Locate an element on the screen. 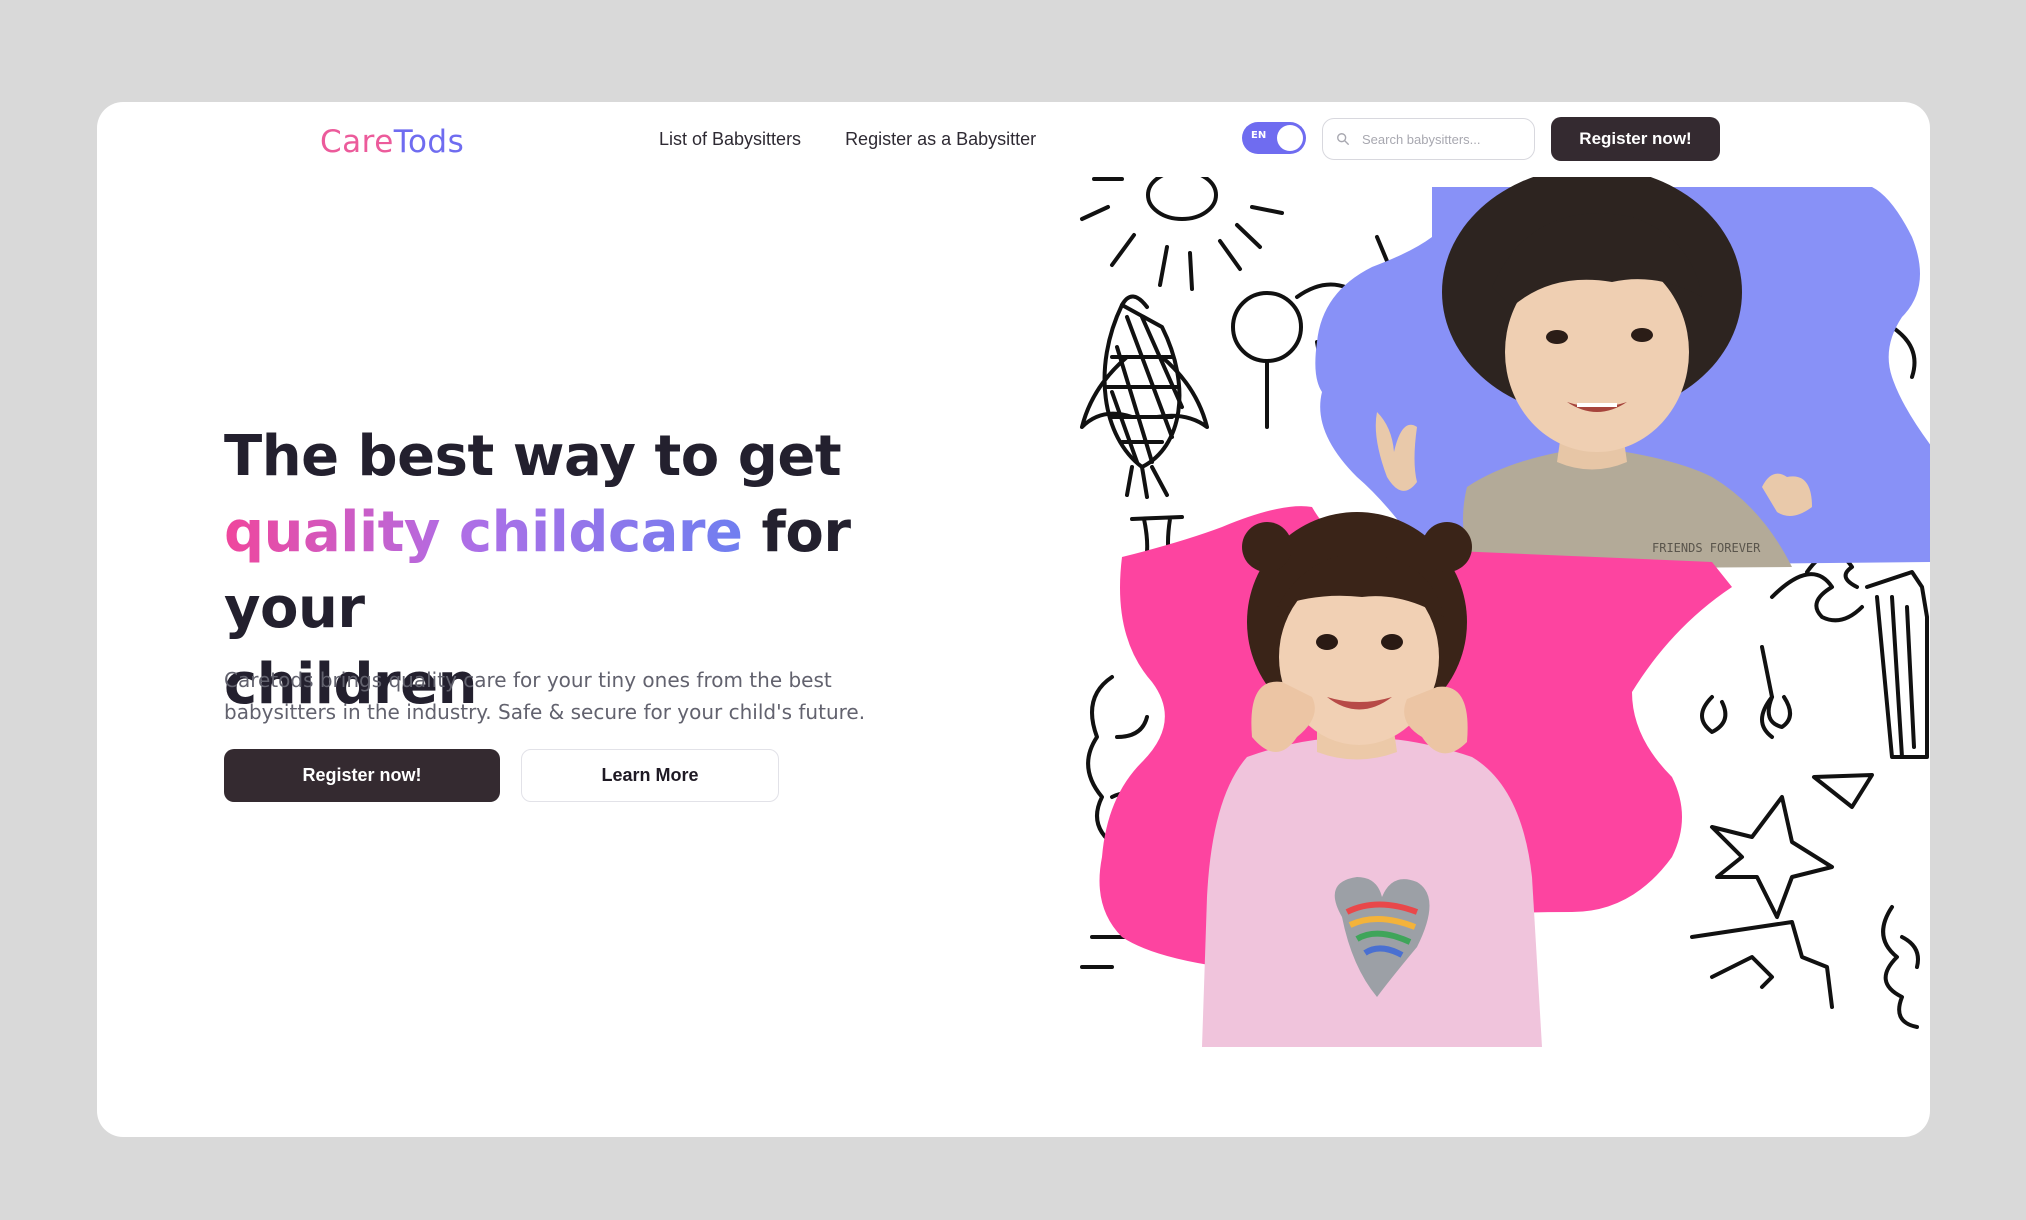  brand-logo-care: Care is located at coordinates (357, 142).